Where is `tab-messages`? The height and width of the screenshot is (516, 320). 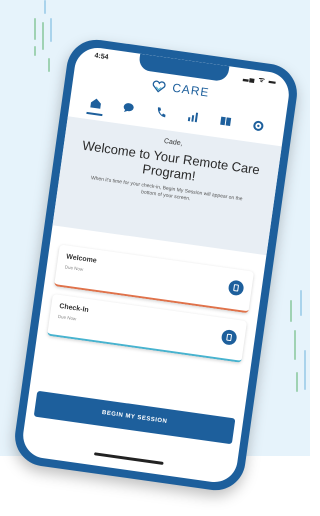
tab-messages is located at coordinates (128, 107).